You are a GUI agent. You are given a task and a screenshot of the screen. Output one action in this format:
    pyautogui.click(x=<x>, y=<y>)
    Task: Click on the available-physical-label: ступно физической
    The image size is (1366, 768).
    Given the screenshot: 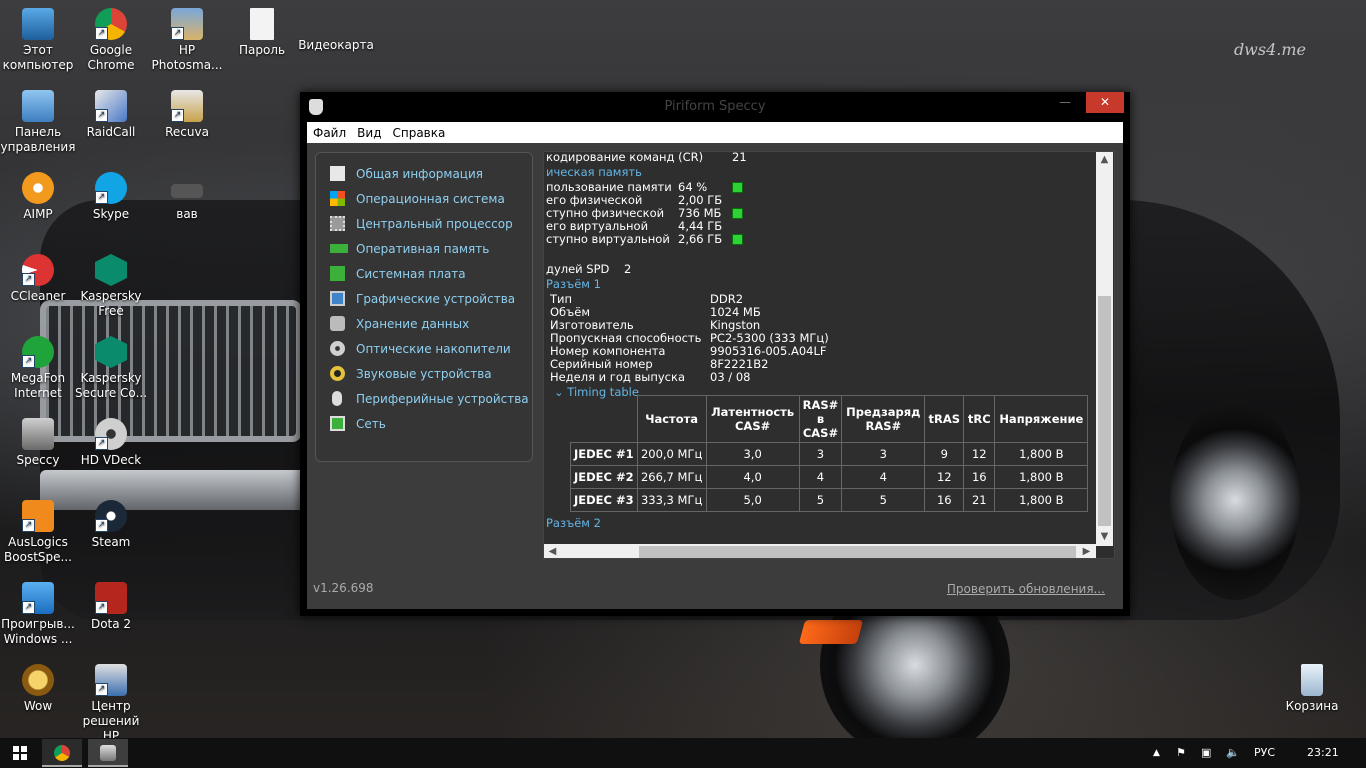 What is the action you would take?
    pyautogui.click(x=605, y=213)
    